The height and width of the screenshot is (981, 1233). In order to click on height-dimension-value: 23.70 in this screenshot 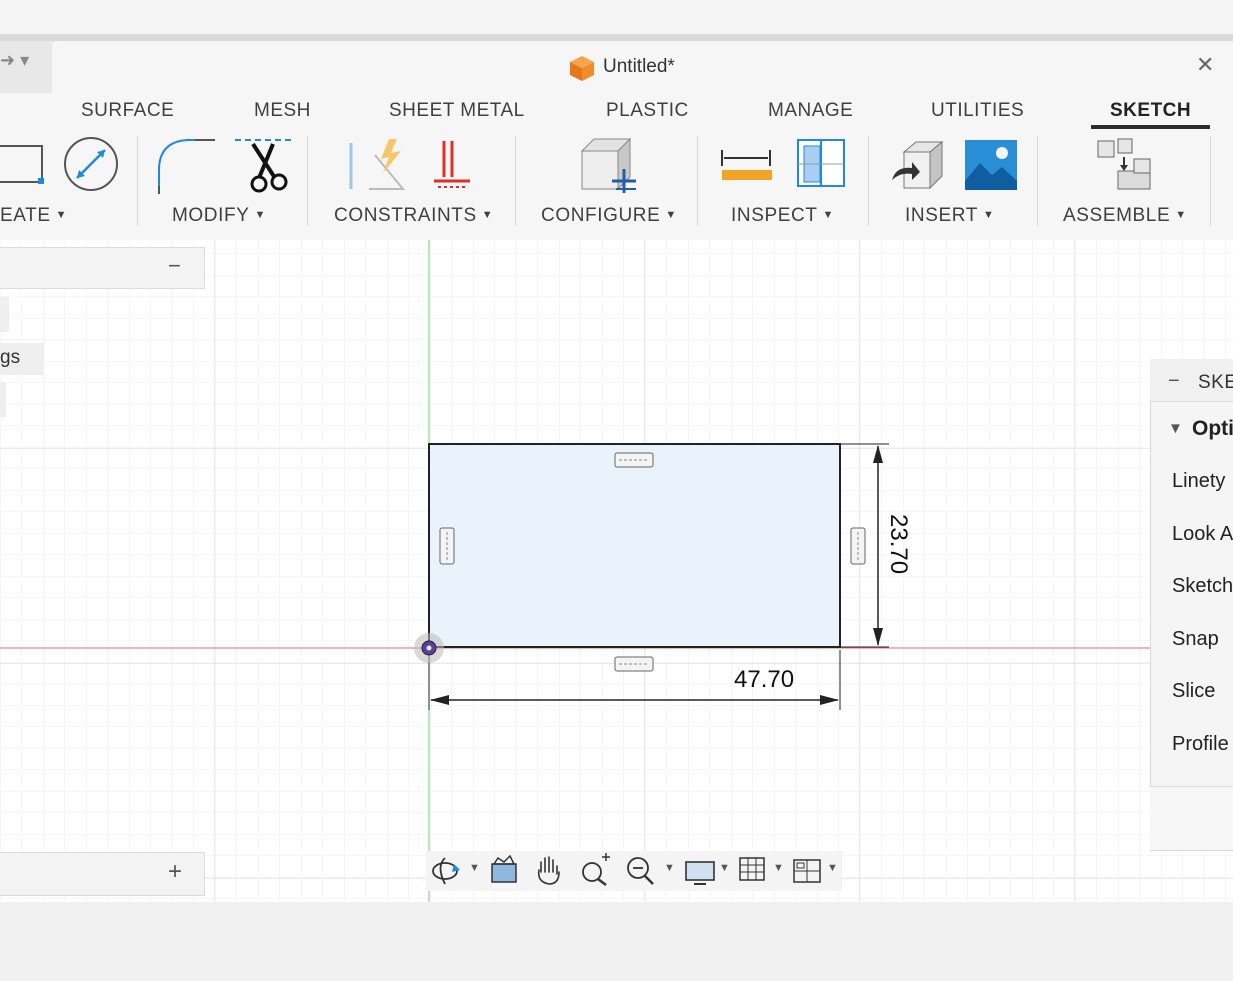, I will do `click(898, 544)`.